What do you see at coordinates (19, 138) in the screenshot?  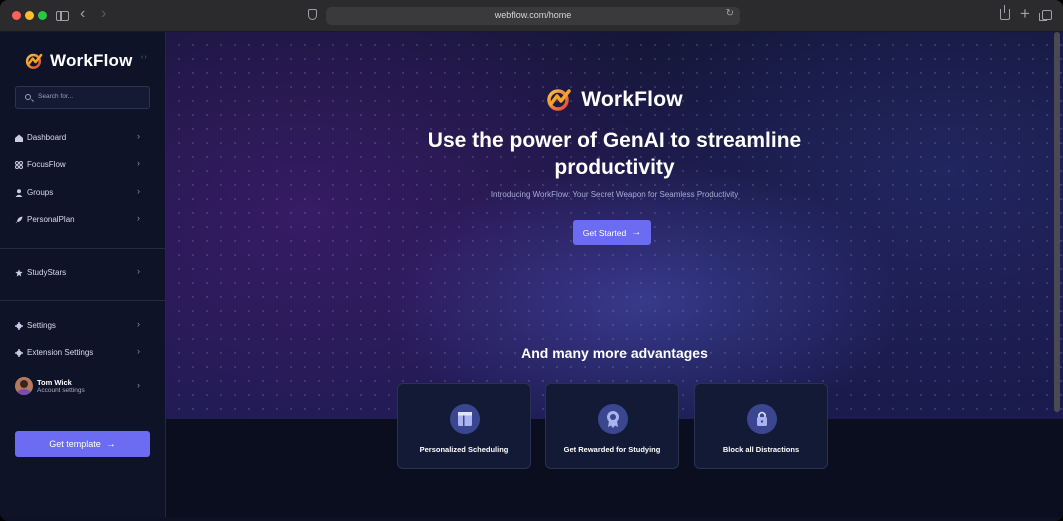 I see `home-icon` at bounding box center [19, 138].